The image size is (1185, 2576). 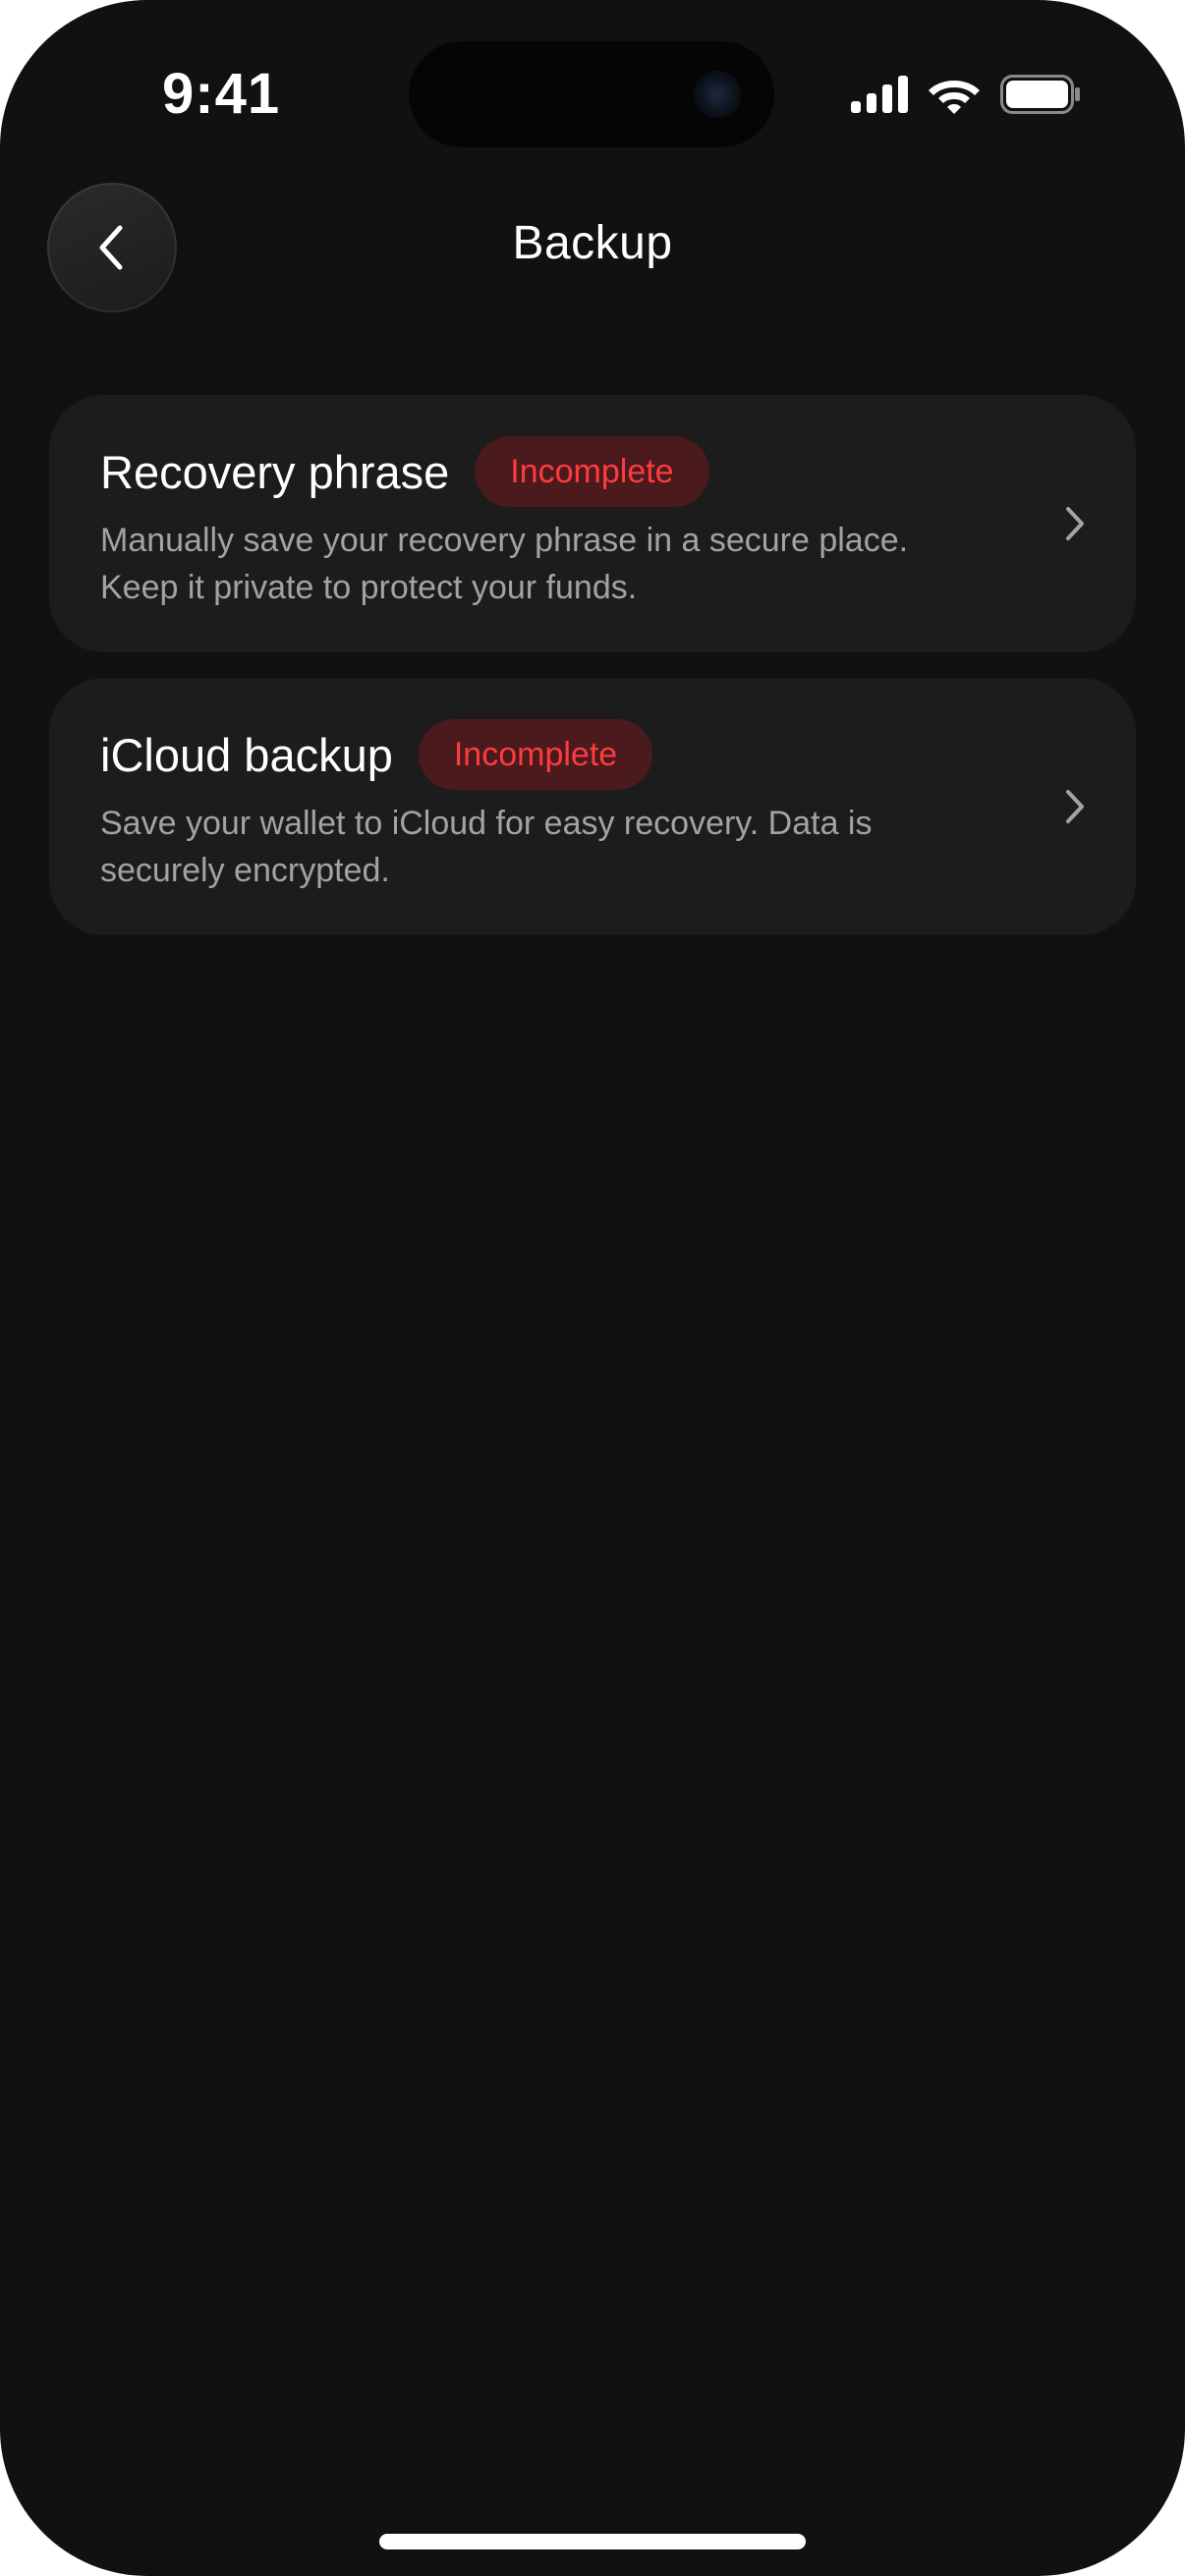 I want to click on camera-icon, so click(x=718, y=94).